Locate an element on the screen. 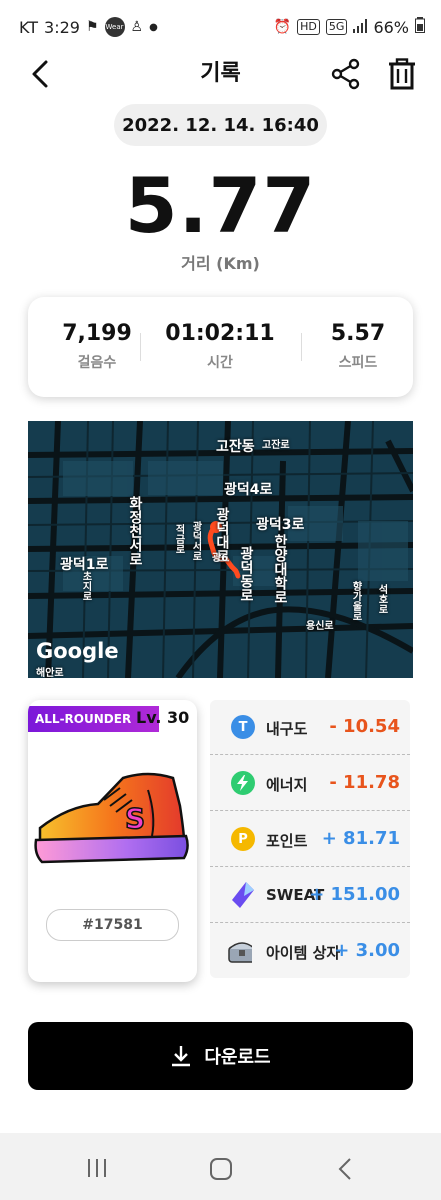 The width and height of the screenshot is (441, 1200). stat-time: 01:02:11 시간 is located at coordinates (220, 346).